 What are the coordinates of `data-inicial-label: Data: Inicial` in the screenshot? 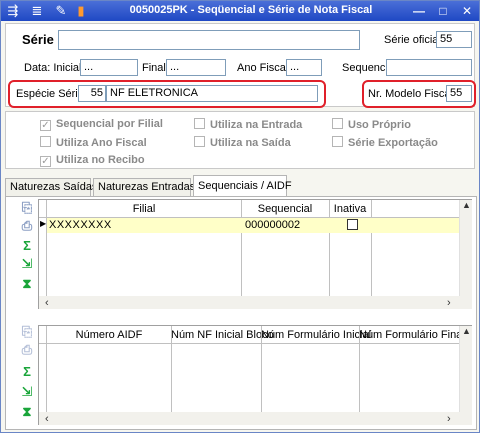 It's located at (53, 68).